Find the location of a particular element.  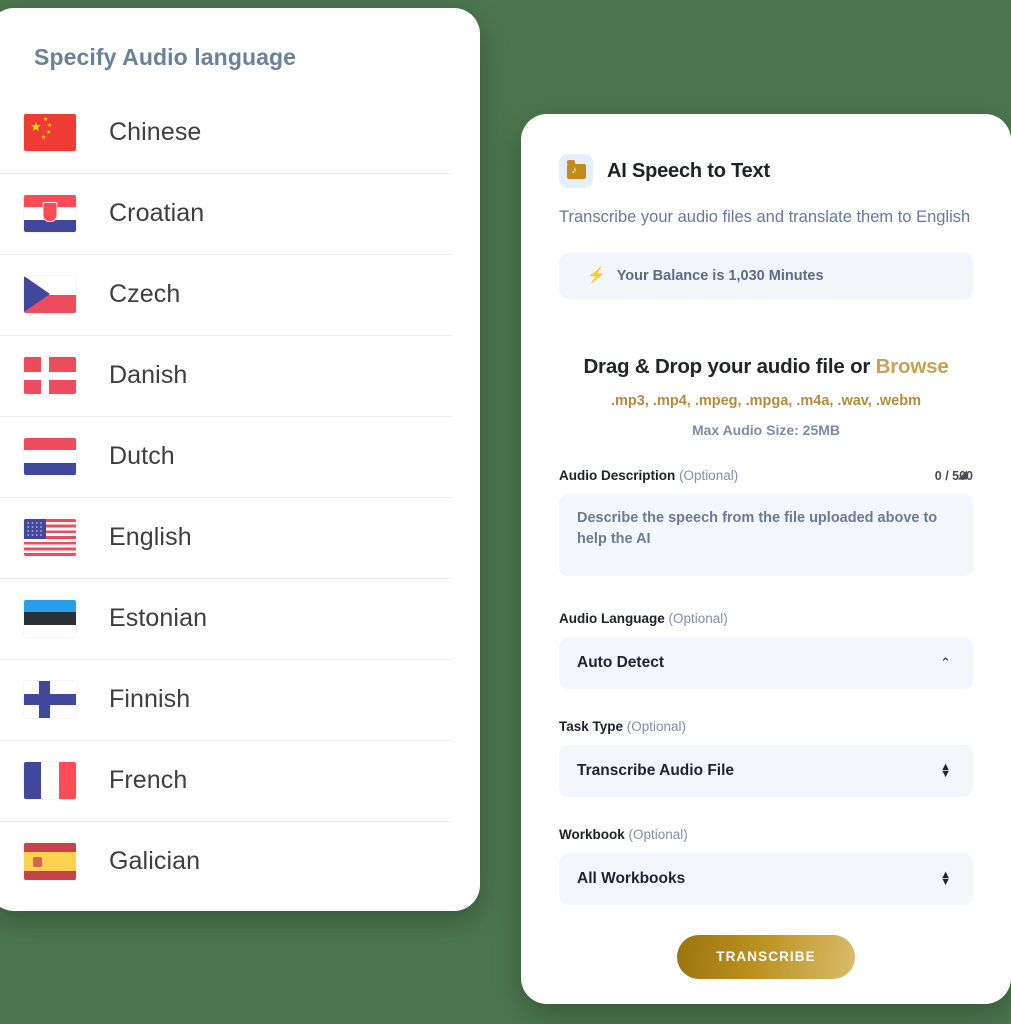

balance-text: Your Balance is 1,030 Minutes is located at coordinates (720, 275).